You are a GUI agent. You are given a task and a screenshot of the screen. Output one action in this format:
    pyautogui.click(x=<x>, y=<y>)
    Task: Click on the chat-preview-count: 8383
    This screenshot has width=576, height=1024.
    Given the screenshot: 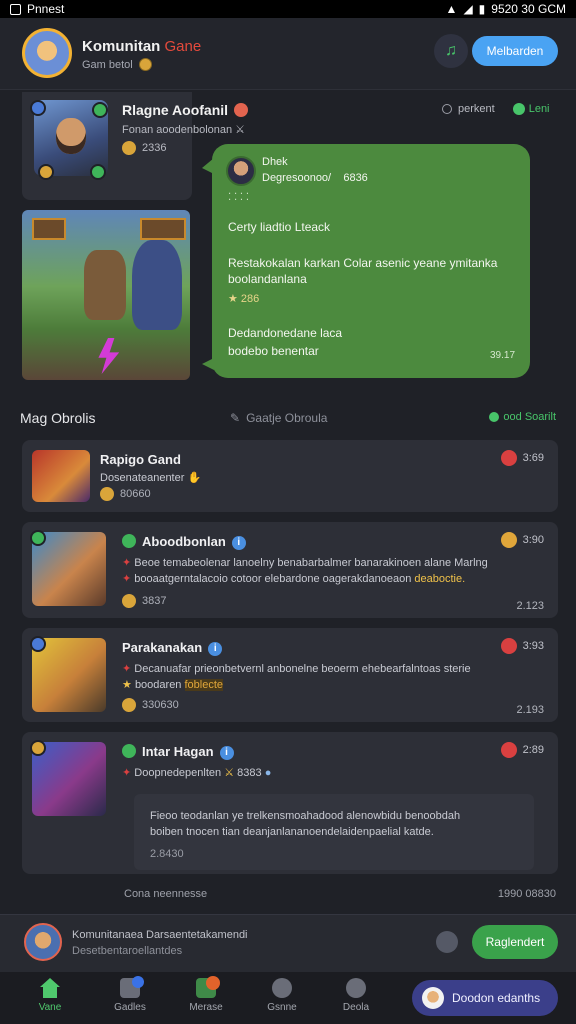 What is the action you would take?
    pyautogui.click(x=249, y=773)
    